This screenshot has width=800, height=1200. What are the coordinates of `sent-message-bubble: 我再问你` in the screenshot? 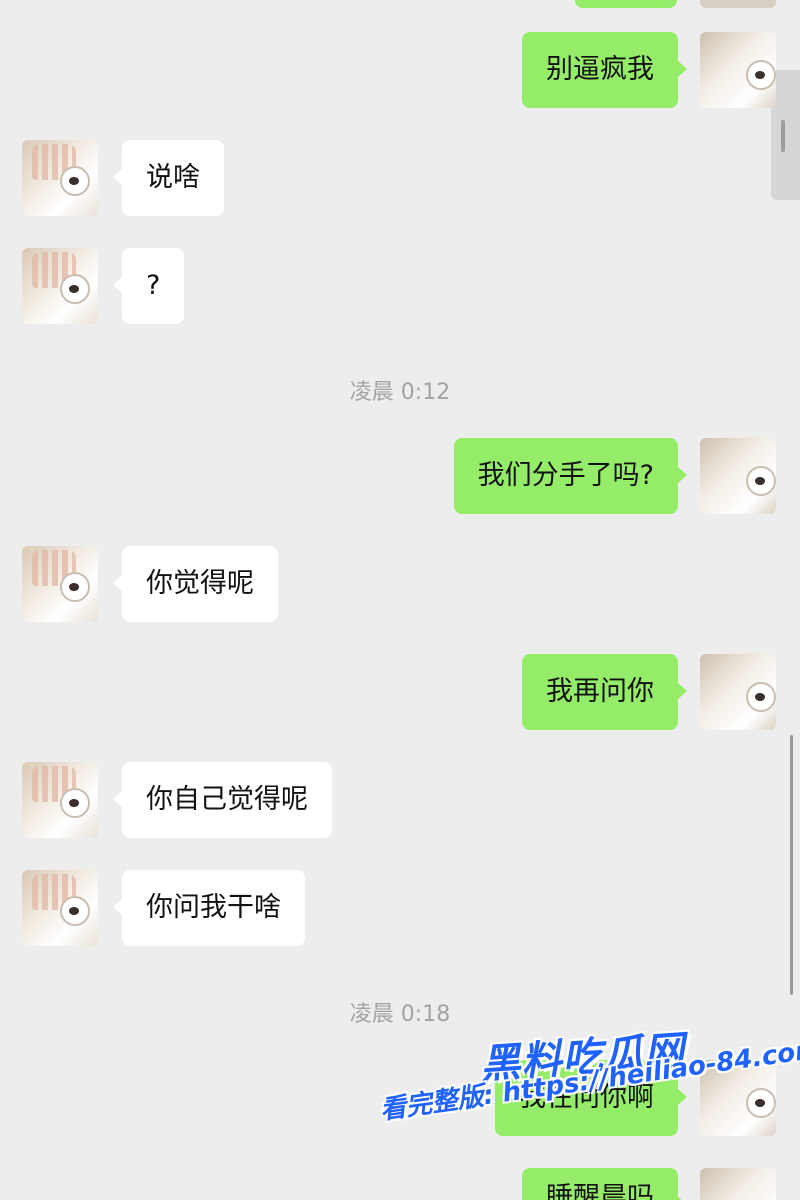 It's located at (604, 692).